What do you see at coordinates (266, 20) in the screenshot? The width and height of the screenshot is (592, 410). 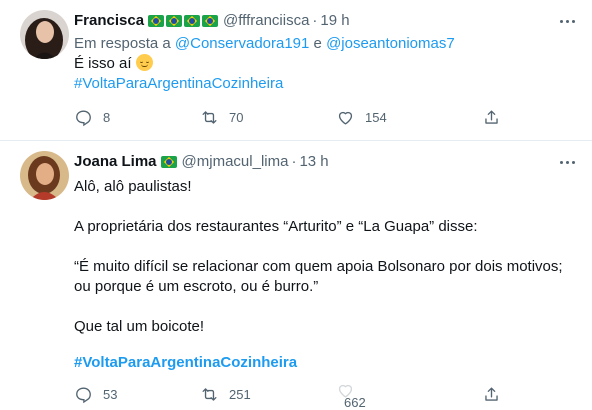 I see `username: @fffranciisca` at bounding box center [266, 20].